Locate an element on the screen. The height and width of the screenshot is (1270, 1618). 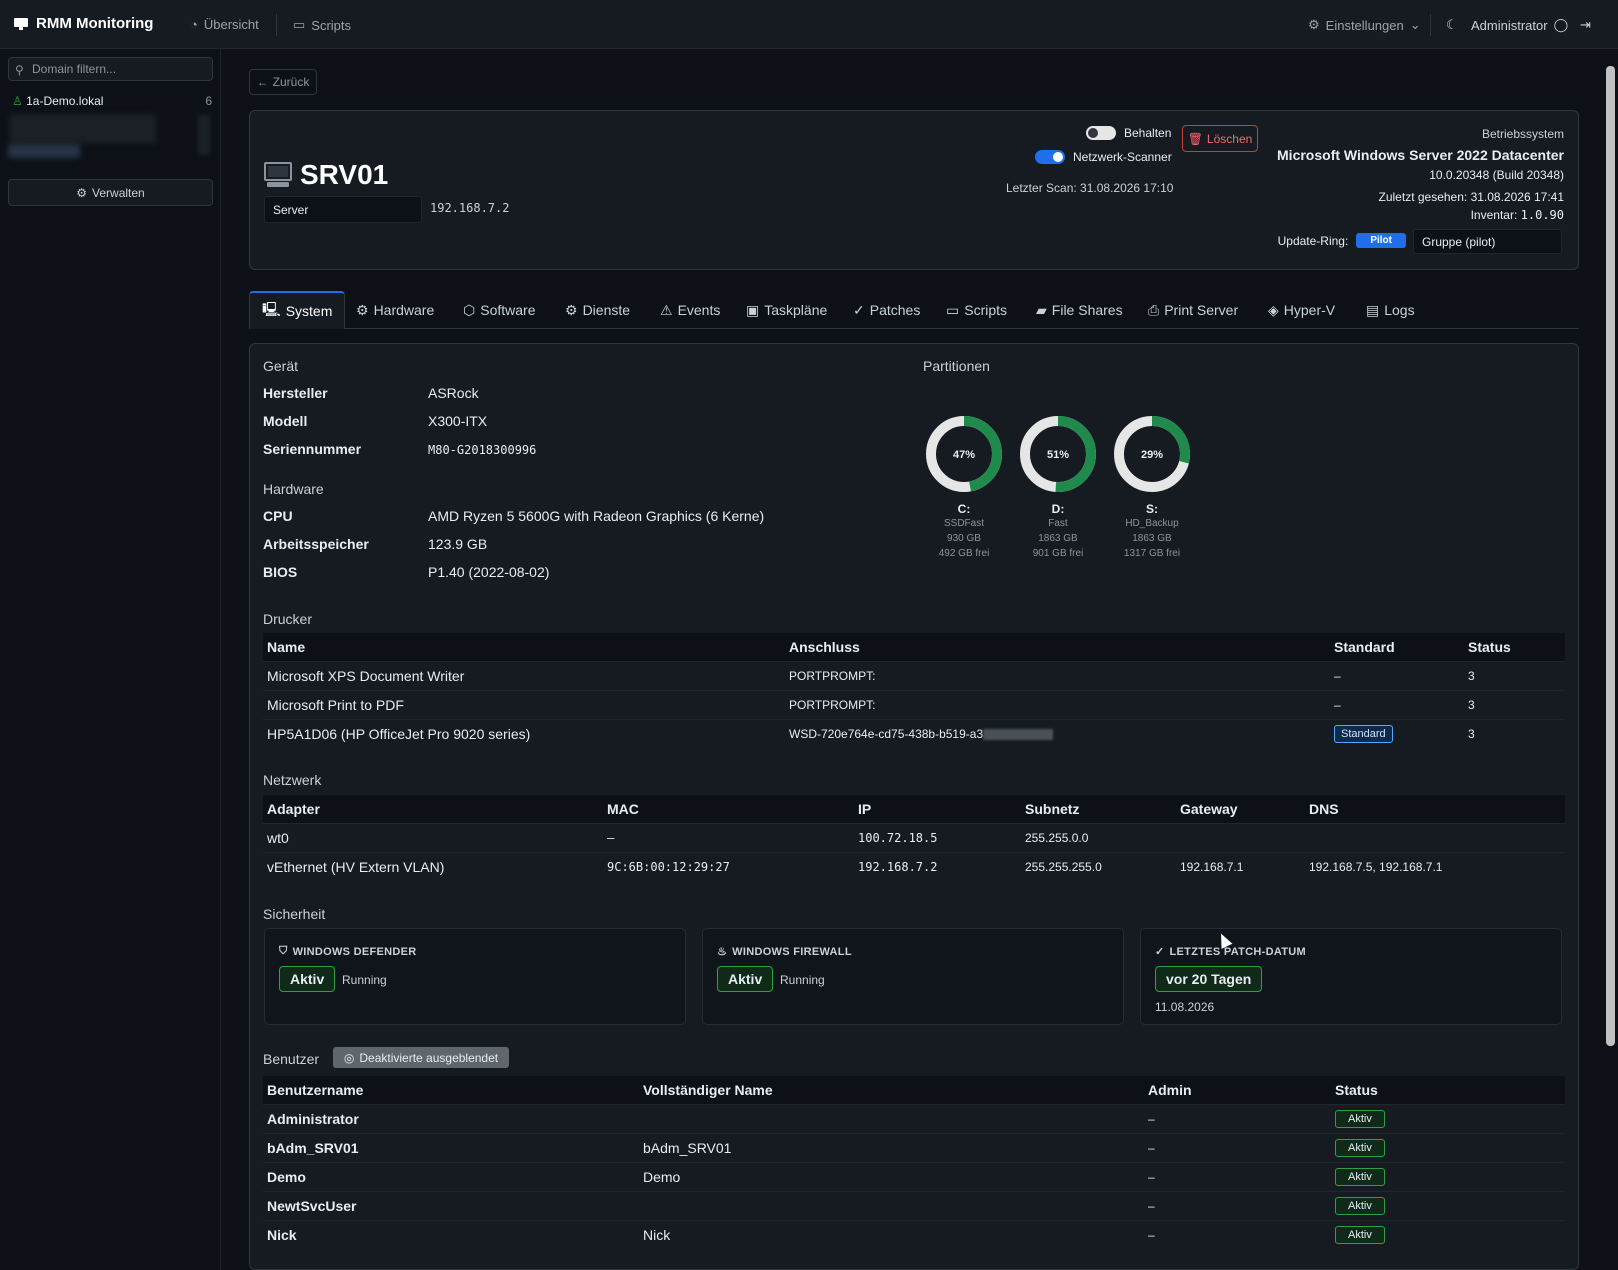
tab-logs: ▤ Logs is located at coordinates (1390, 310).